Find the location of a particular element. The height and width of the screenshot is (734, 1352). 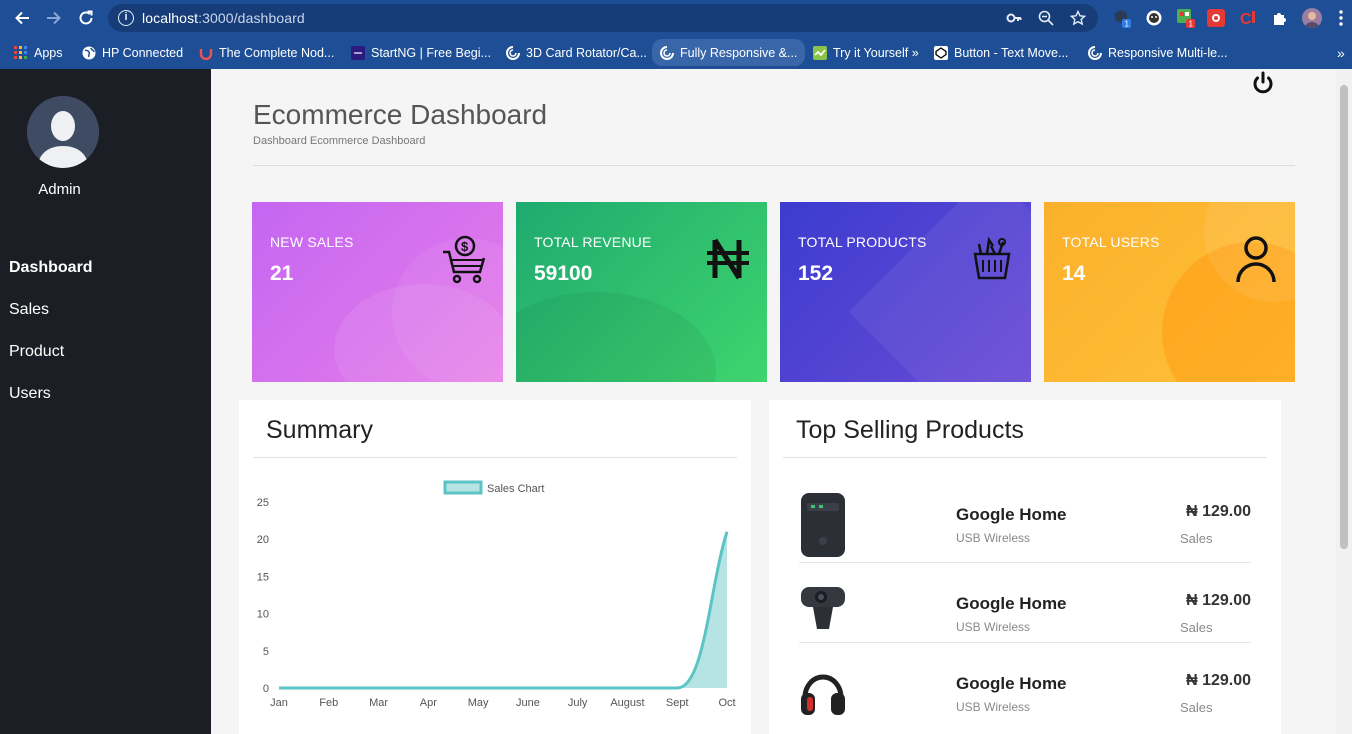

bookmark-apps: Apps is located at coordinates (38, 53).